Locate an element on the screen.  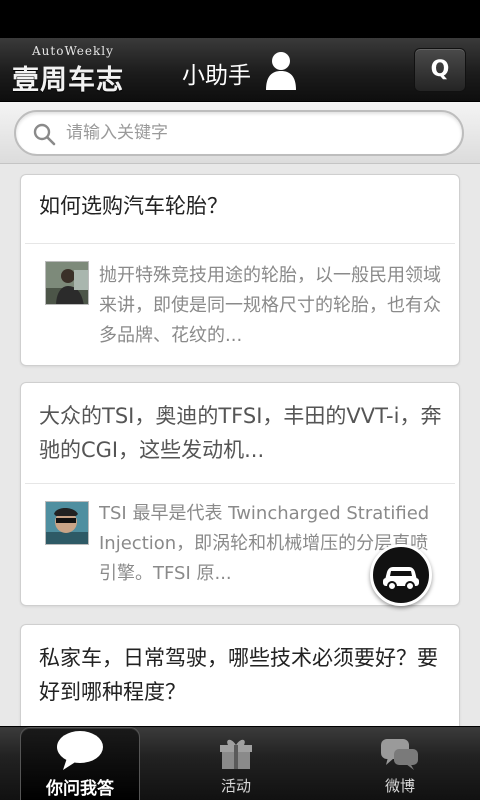
app-logo: AutoWeekly 壹周车志 is located at coordinates (72, 70).